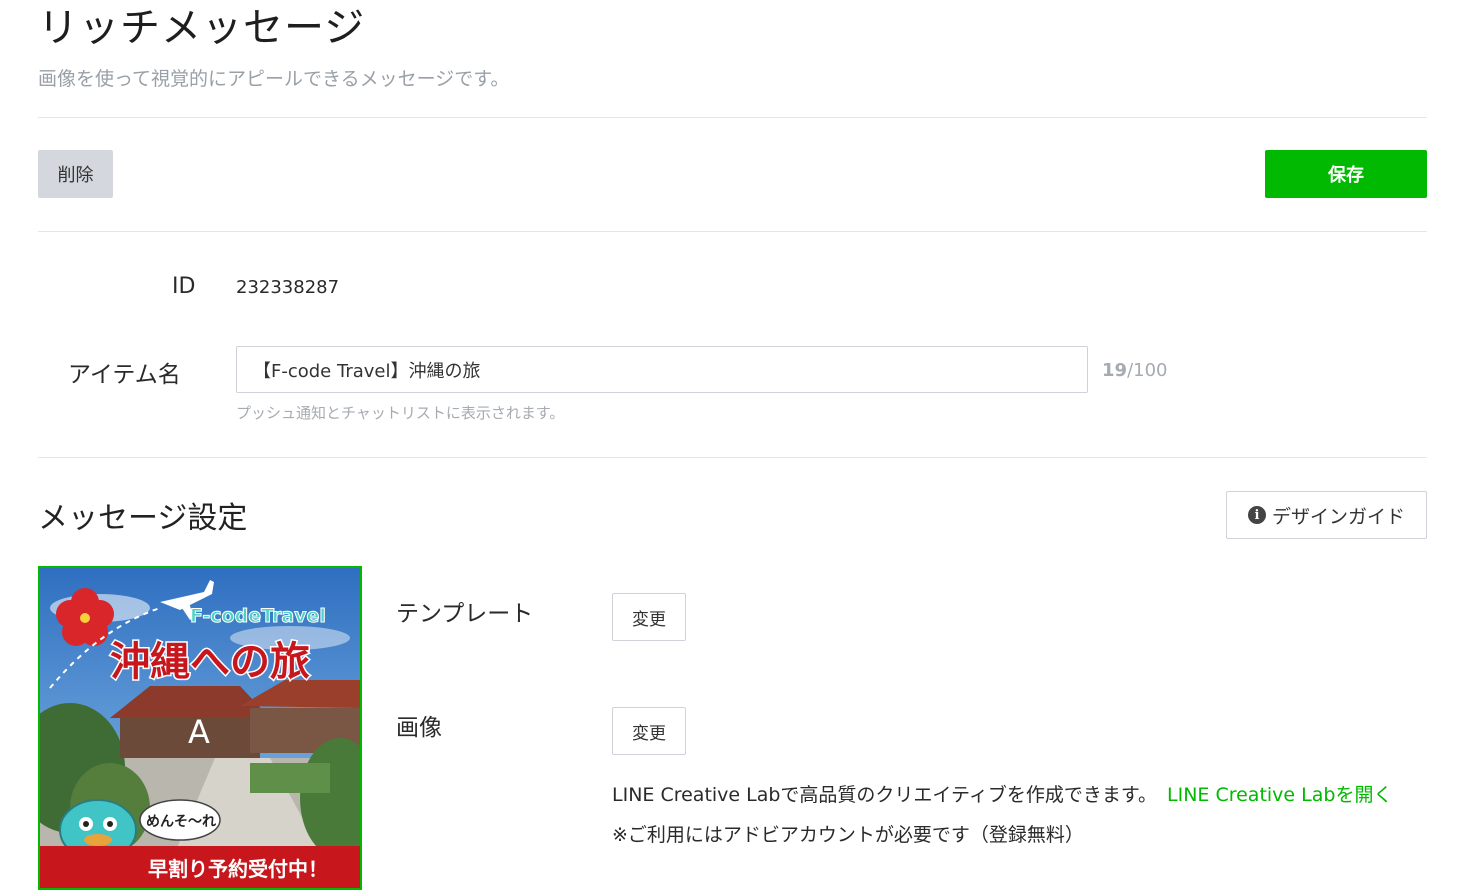 Image resolution: width=1464 pixels, height=896 pixels. Describe the element at coordinates (662, 369) in the screenshot. I see `item-name-input` at that location.